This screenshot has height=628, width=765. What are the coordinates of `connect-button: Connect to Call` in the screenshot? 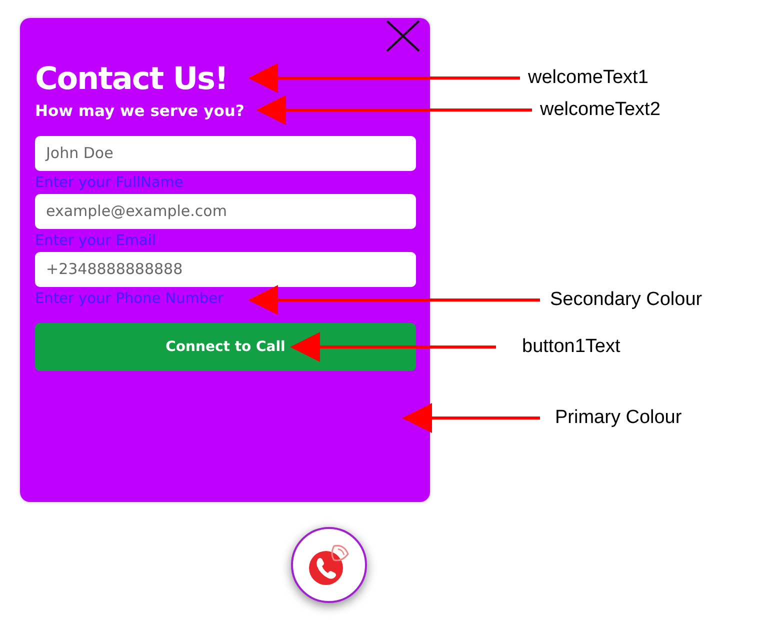 It's located at (225, 347).